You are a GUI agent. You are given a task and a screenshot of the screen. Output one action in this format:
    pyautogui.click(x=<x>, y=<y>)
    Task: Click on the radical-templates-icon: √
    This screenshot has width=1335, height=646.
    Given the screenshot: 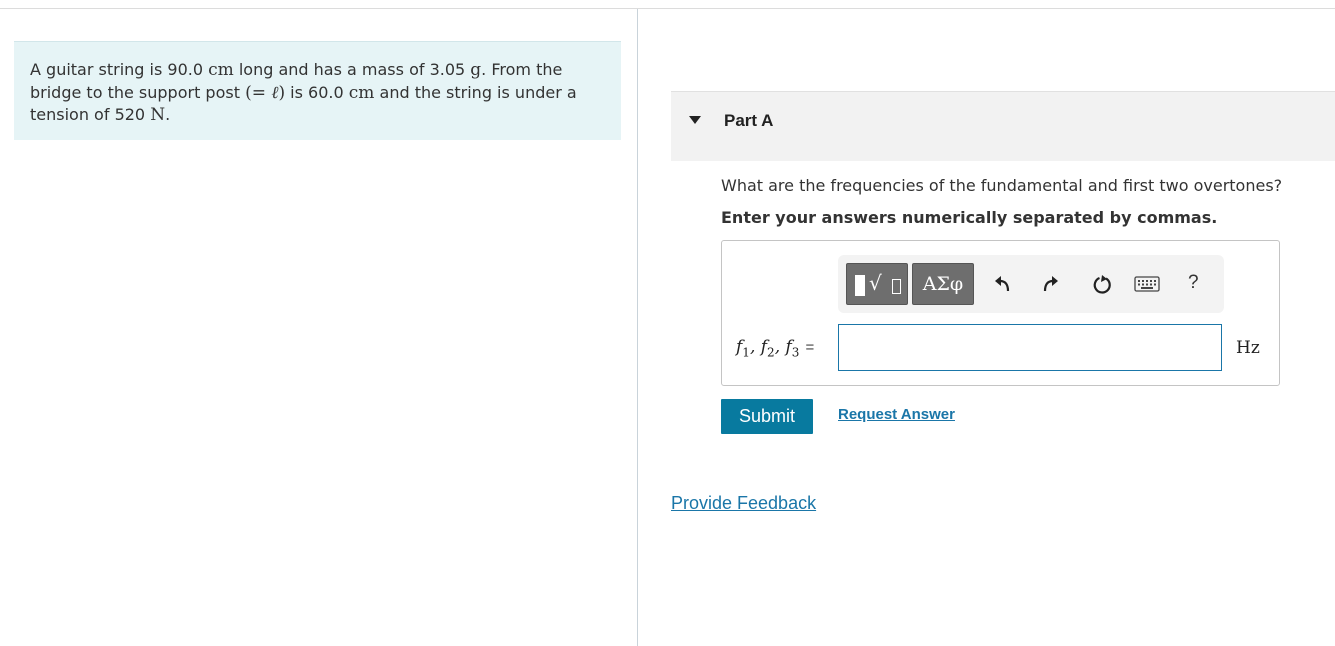 What is the action you would take?
    pyautogui.click(x=877, y=284)
    